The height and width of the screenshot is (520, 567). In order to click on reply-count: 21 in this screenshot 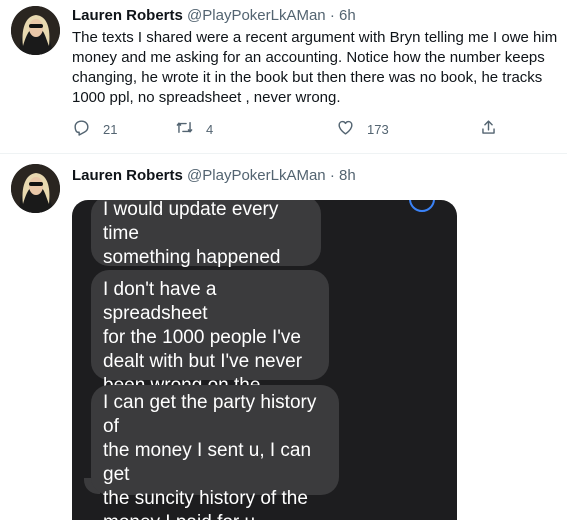, I will do `click(110, 129)`.